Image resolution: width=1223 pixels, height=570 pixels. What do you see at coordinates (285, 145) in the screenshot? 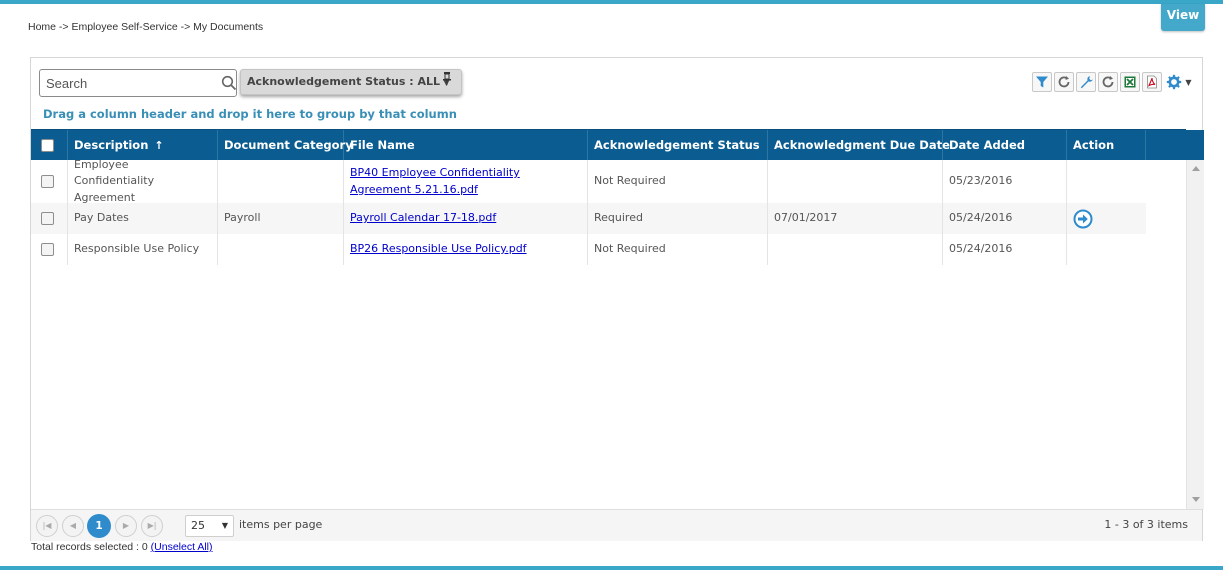
I see `column-header-document-category: Document Category` at bounding box center [285, 145].